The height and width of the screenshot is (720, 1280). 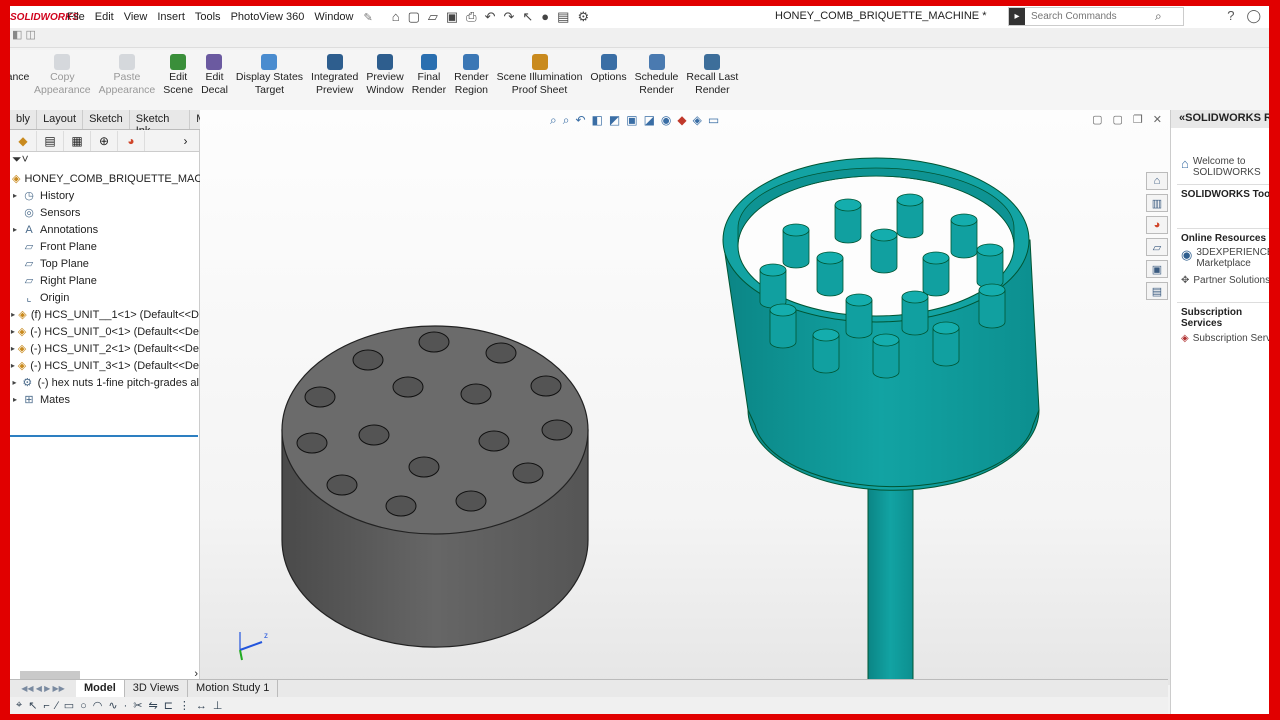 I want to click on view-palette-tab-icon: ▣, so click(x=1157, y=269).